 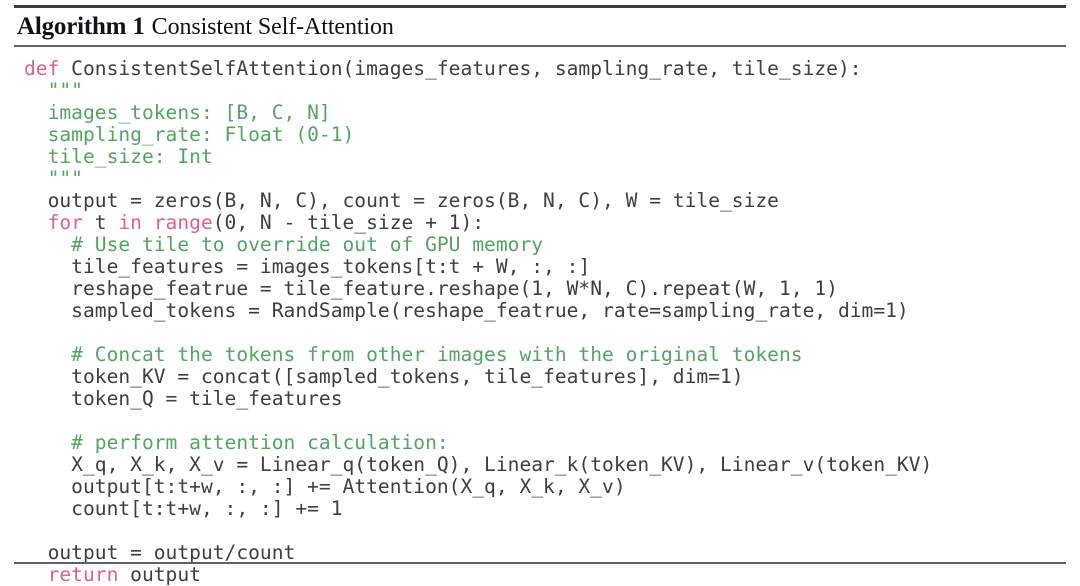 What do you see at coordinates (183, 398) in the screenshot?
I see `code-token-code: token_Q = tile_features` at bounding box center [183, 398].